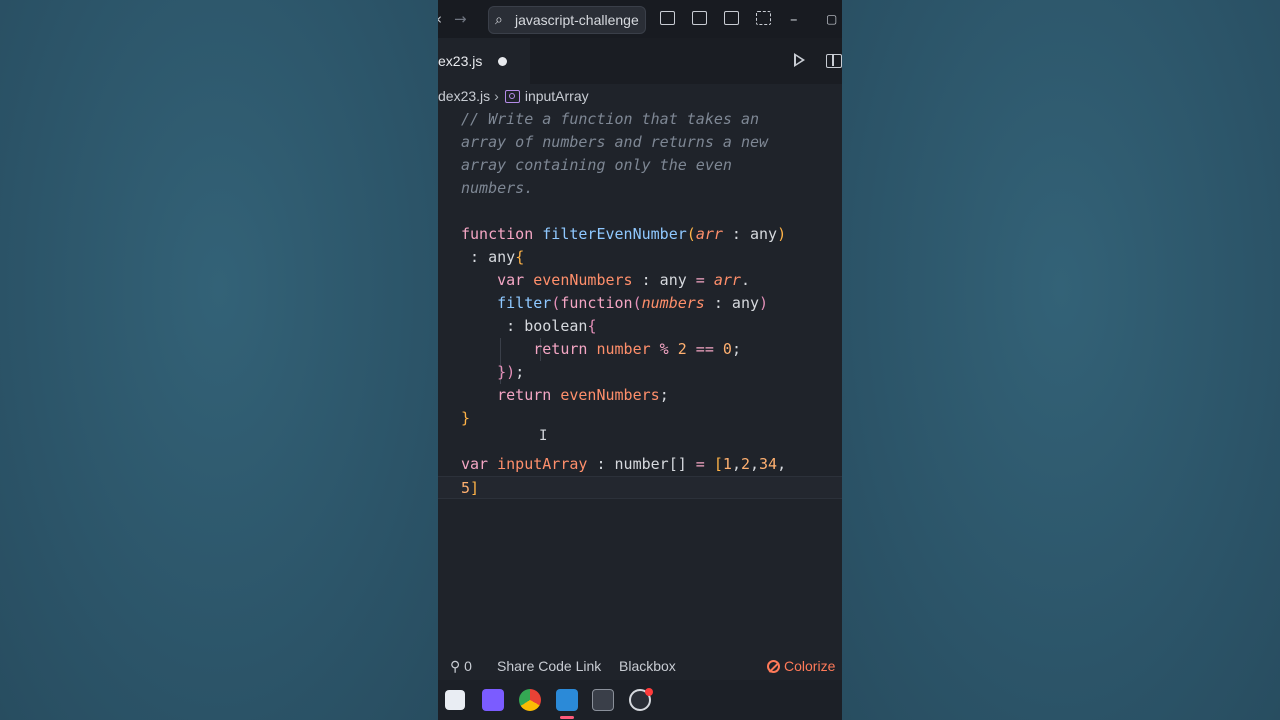 The width and height of the screenshot is (1280, 720). I want to click on code-token: number, so click(623, 349).